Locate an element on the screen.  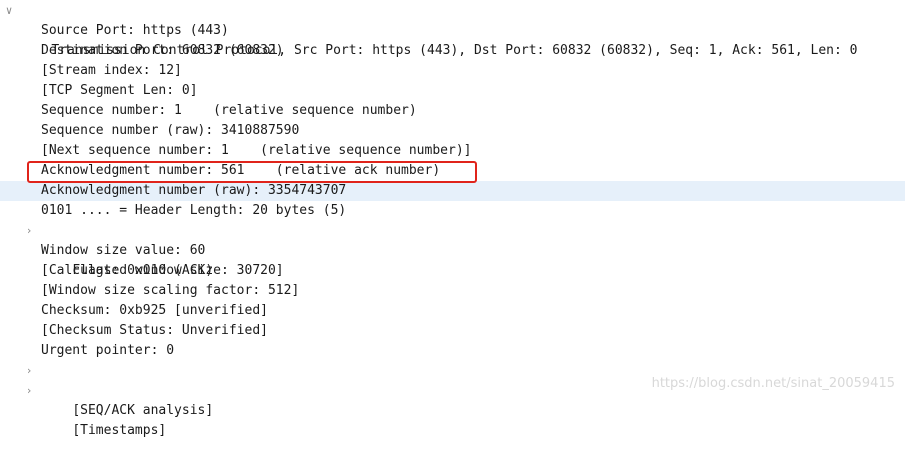
field-label: [SEQ/ACK analysis] is located at coordinates (143, 410).